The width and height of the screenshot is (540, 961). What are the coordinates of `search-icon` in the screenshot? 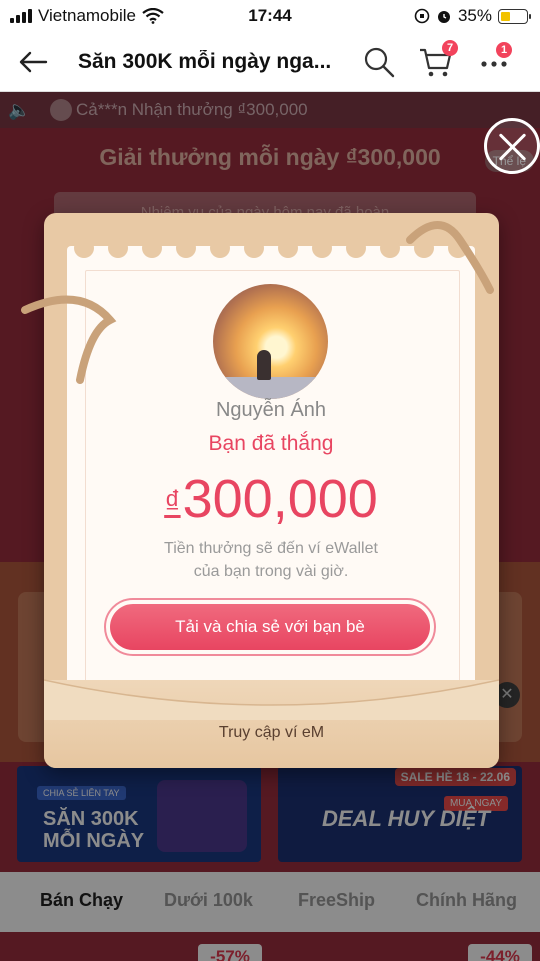 It's located at (379, 62).